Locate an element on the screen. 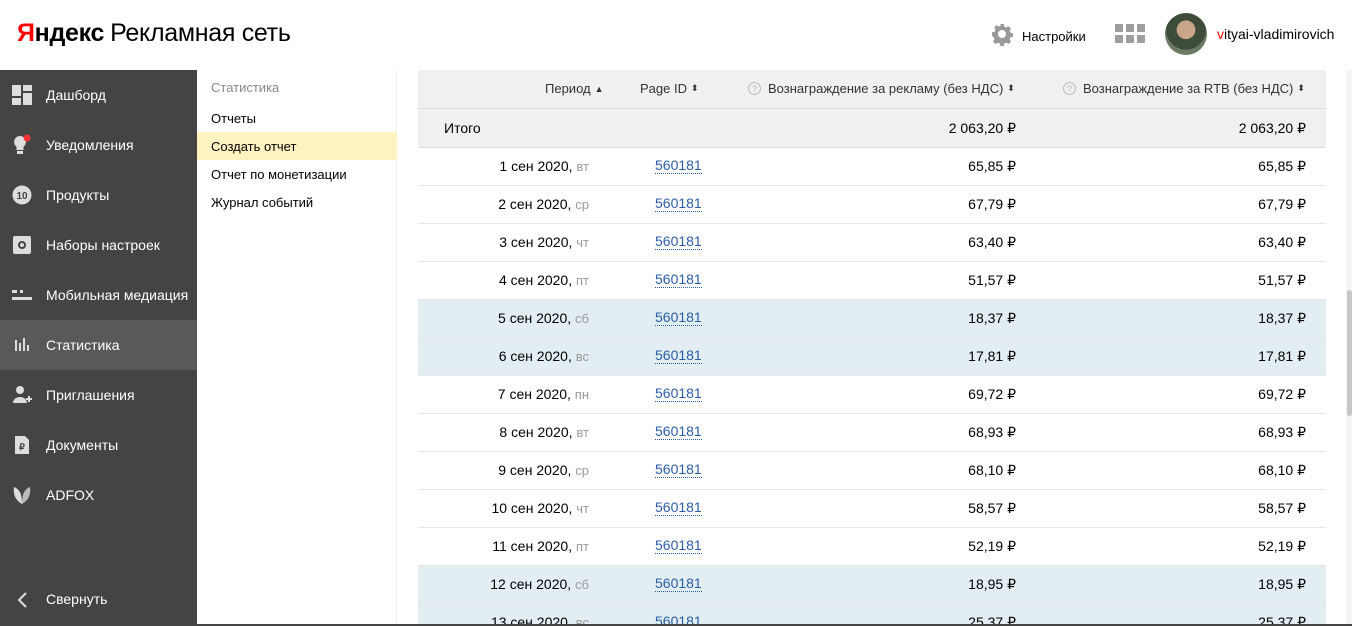  column-rtb: ? Вознаграждение за RTB (без НДС) ⬍ is located at coordinates (1184, 88).